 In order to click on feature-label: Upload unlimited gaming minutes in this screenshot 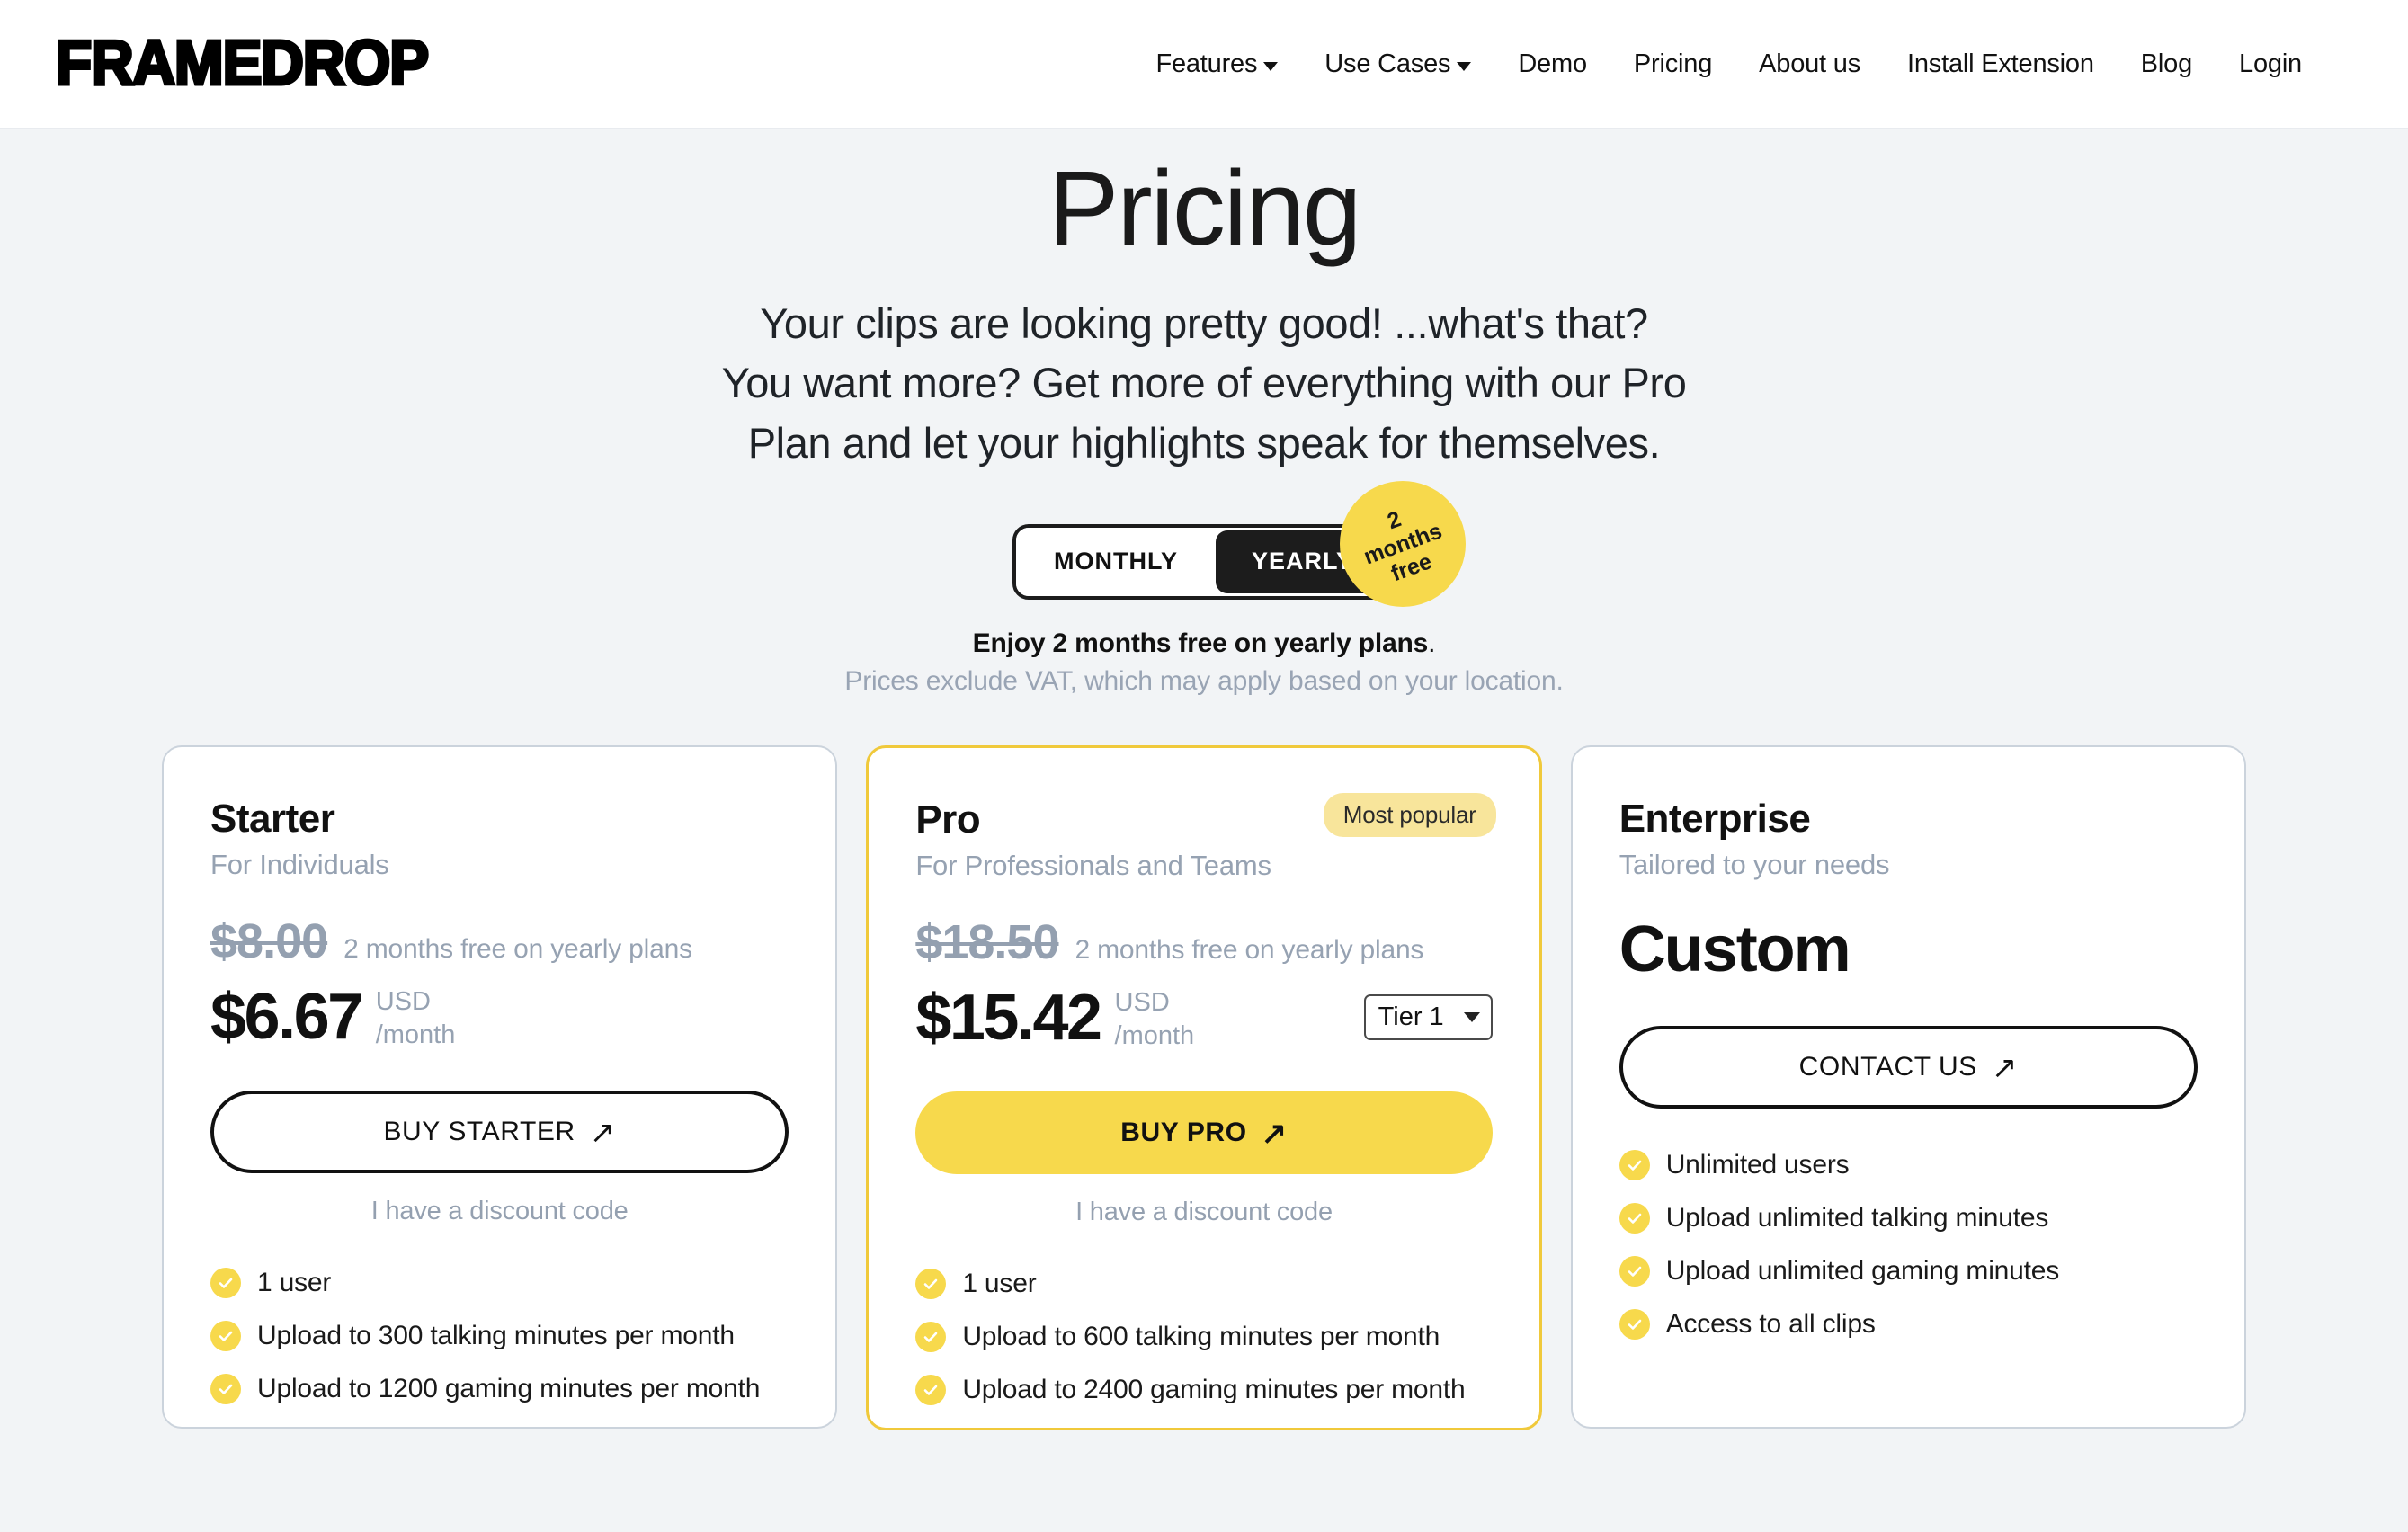, I will do `click(1862, 1270)`.